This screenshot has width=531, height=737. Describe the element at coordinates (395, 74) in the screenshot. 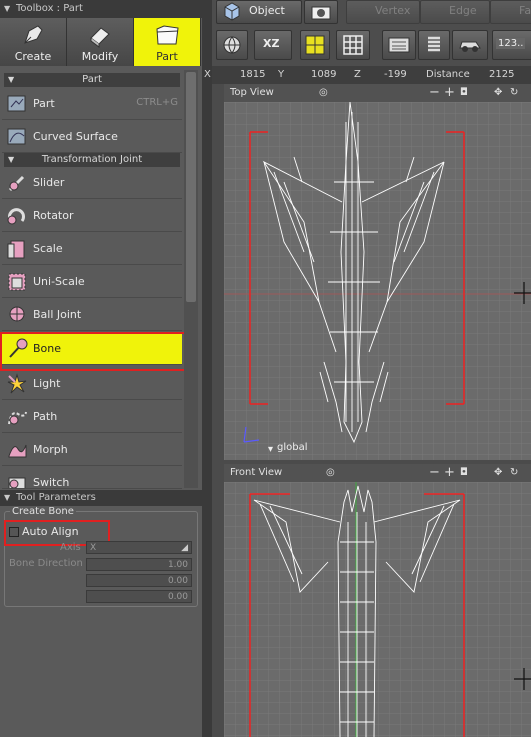

I see `z-value: -199` at that location.